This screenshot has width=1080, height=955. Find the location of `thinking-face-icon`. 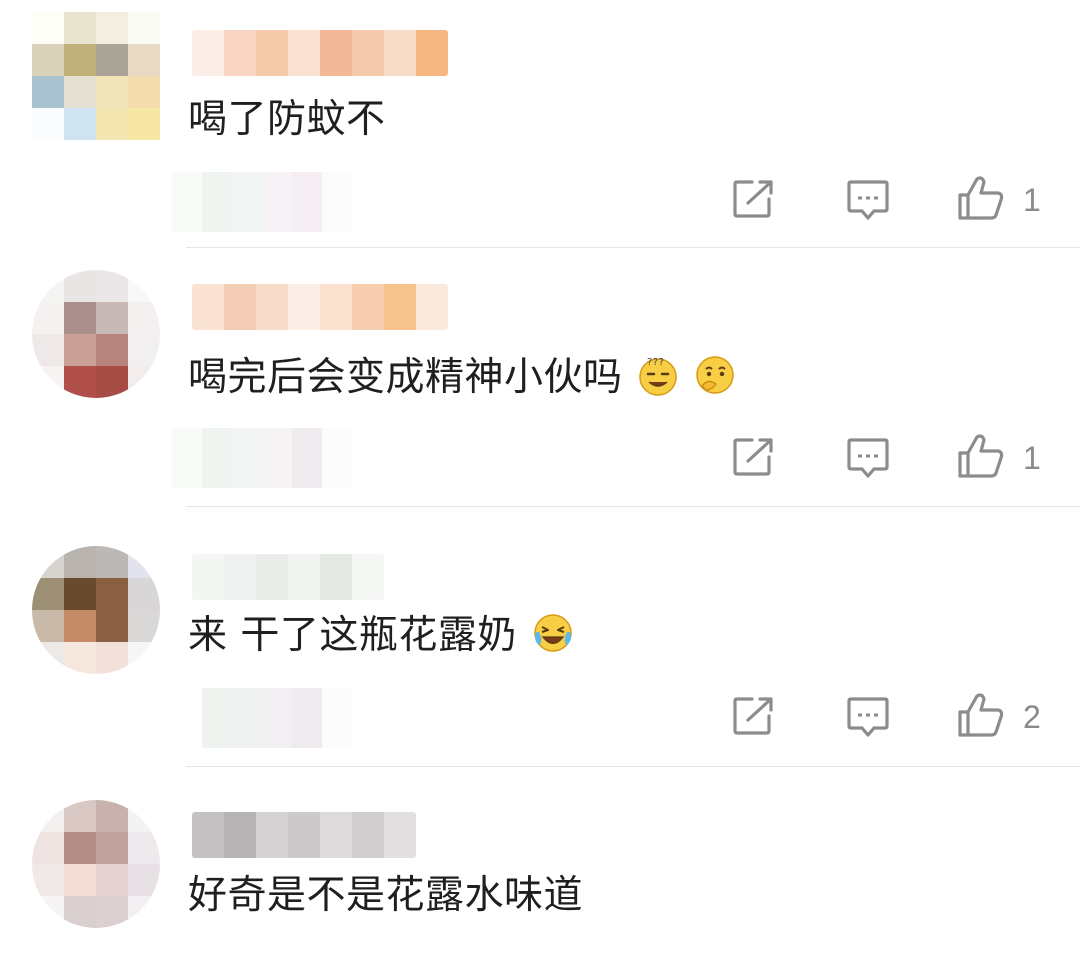

thinking-face-icon is located at coordinates (715, 375).